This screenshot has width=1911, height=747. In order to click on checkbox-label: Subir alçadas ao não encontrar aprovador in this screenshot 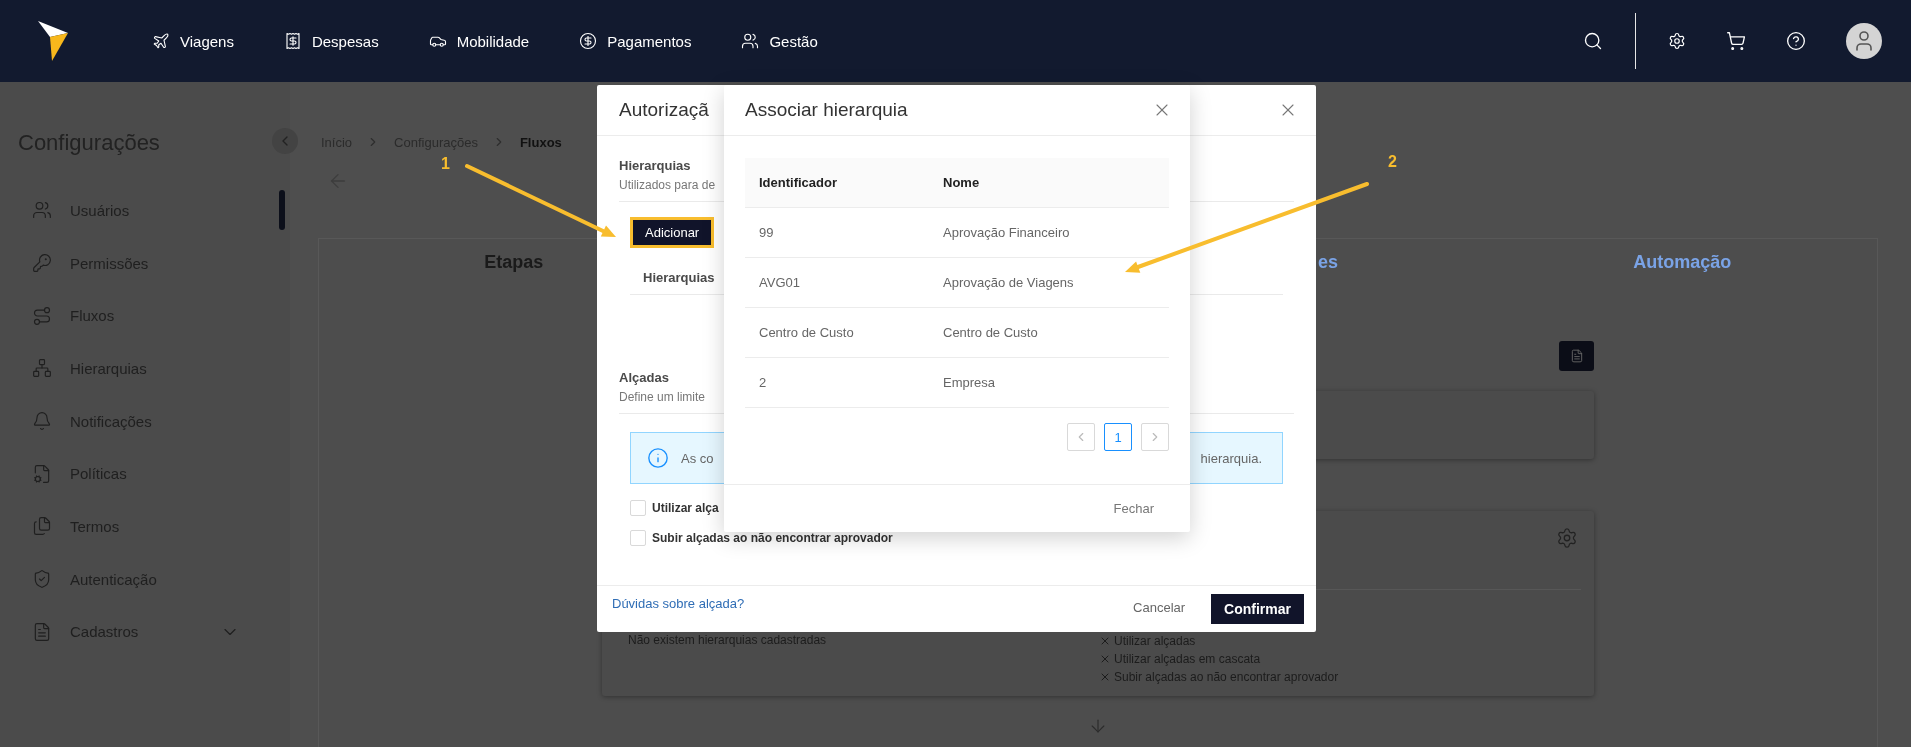, I will do `click(772, 538)`.